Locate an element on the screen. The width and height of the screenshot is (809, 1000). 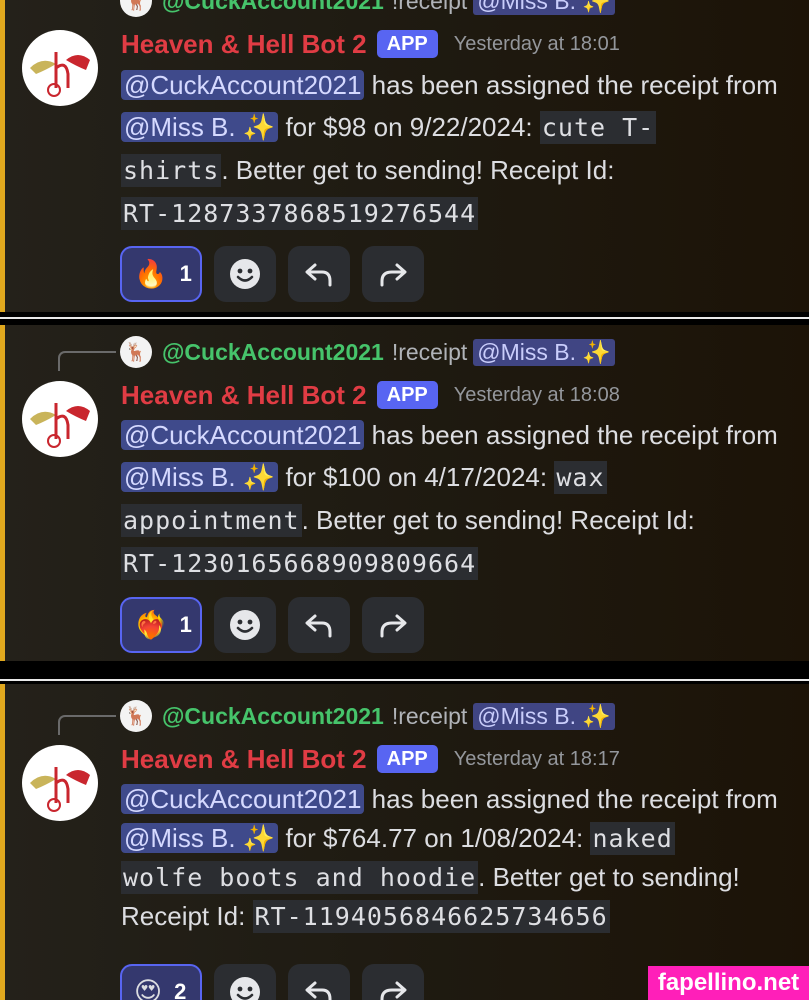
receipt-id: RT-1194056846625734656 is located at coordinates (431, 916).